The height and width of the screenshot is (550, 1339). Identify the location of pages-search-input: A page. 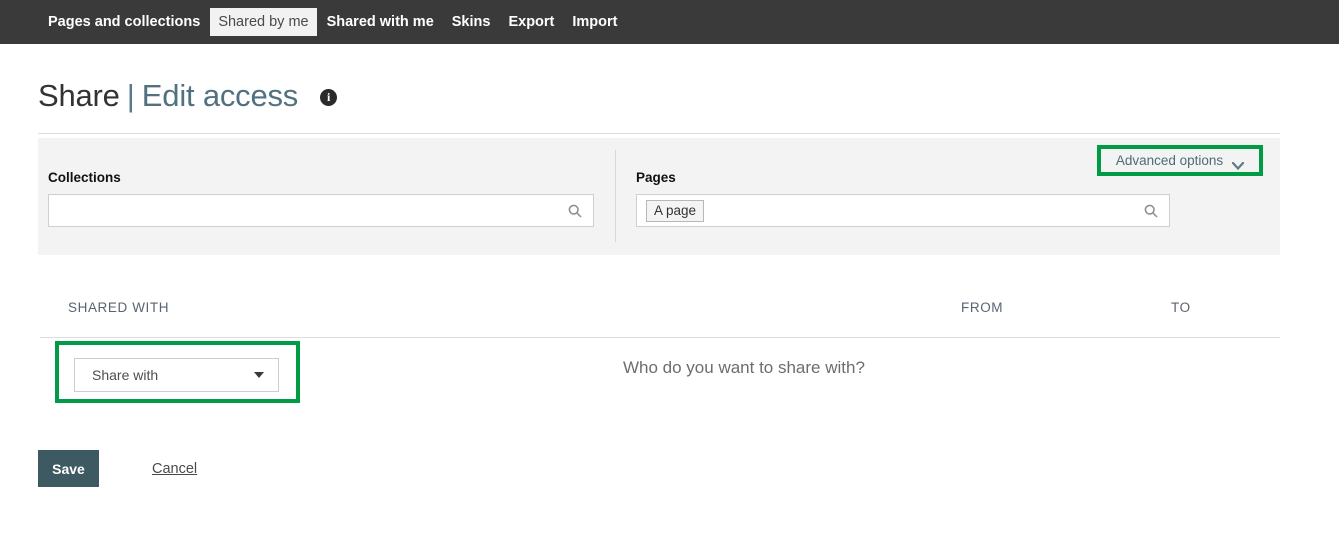
(903, 210).